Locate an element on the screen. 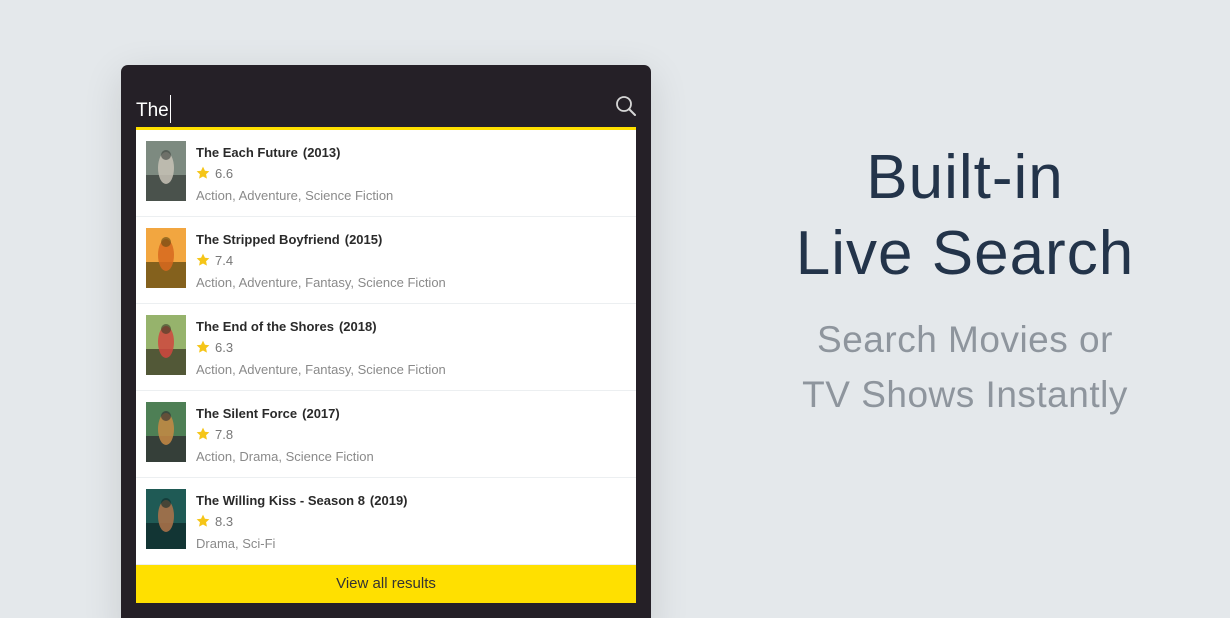 This screenshot has width=1230, height=618. search-query-text: The is located at coordinates (152, 110).